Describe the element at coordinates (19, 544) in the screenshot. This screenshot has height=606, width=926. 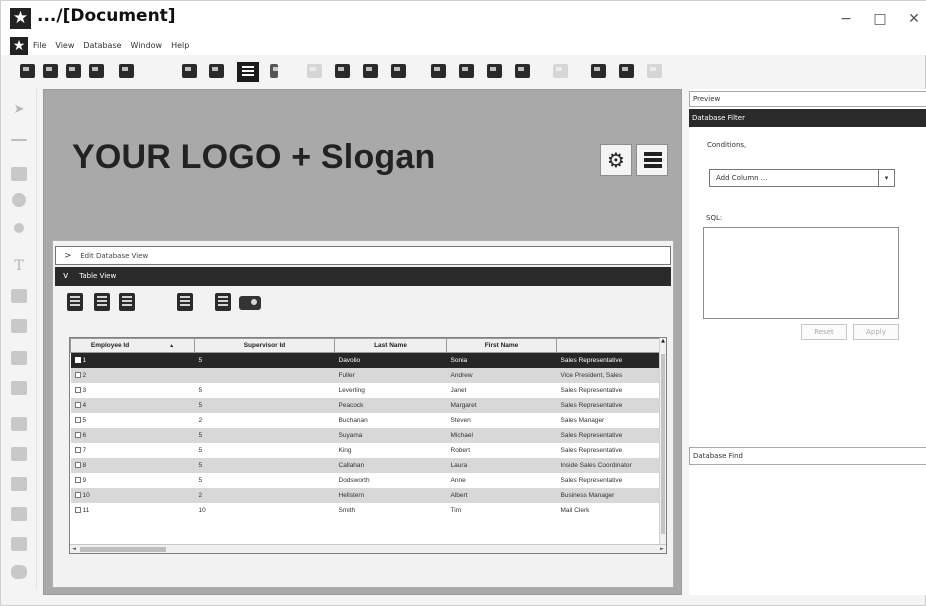
I see `edit-tool-icon` at that location.